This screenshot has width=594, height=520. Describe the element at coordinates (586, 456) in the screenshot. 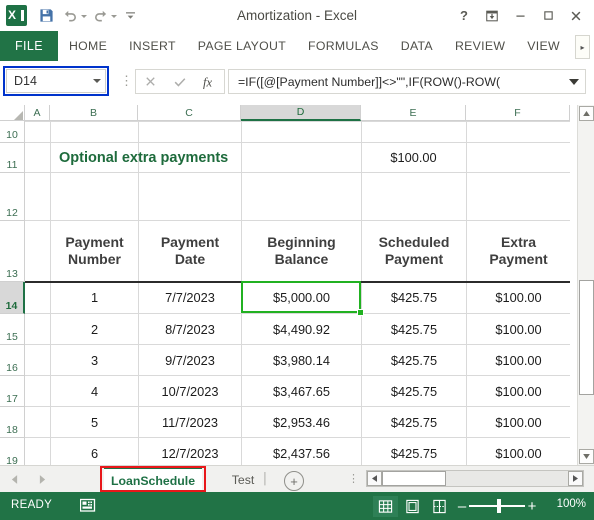

I see `scroll-down-icon` at that location.